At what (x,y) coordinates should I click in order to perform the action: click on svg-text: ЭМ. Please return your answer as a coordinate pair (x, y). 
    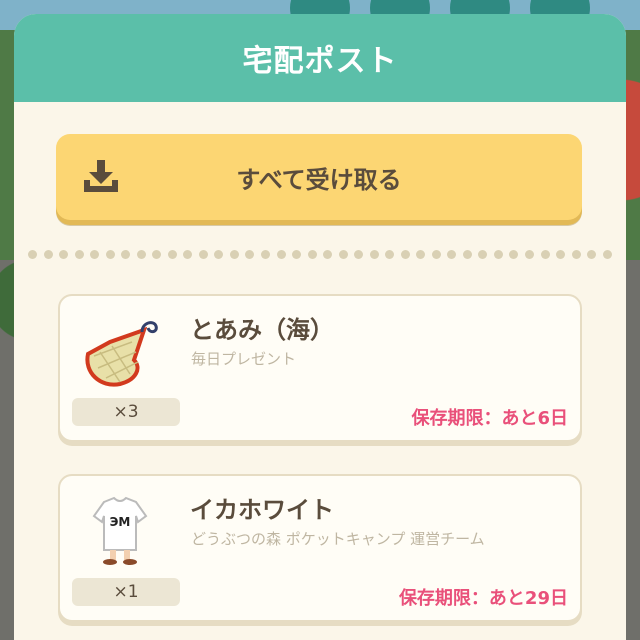
    Looking at the image, I should click on (120, 522).